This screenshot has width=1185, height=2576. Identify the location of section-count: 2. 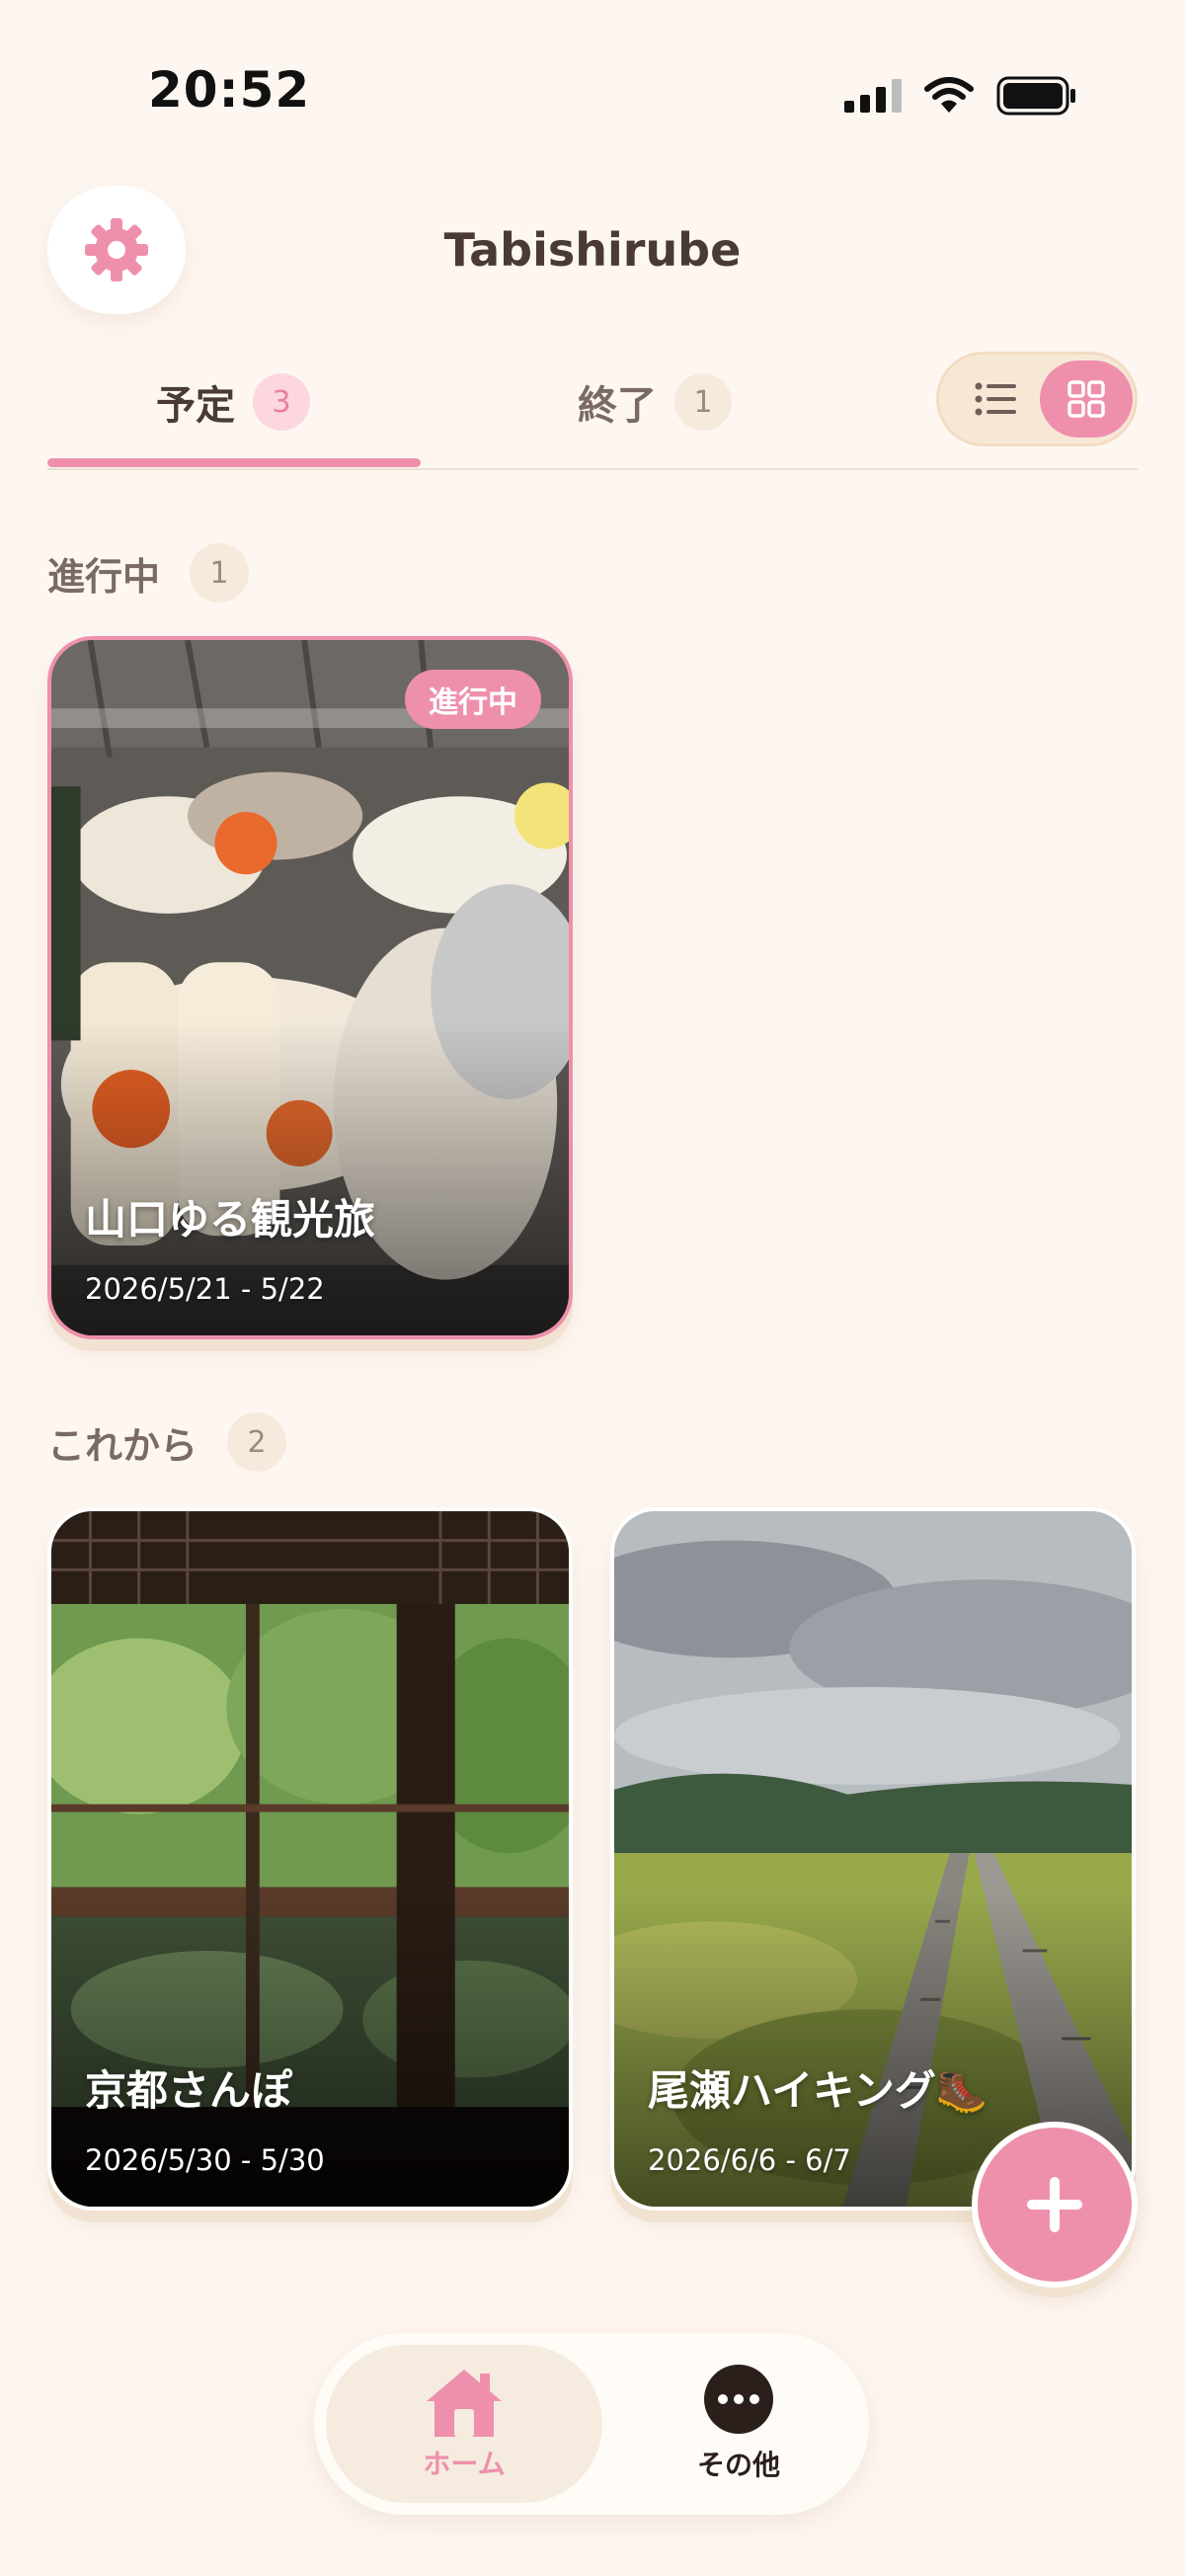
(257, 1442).